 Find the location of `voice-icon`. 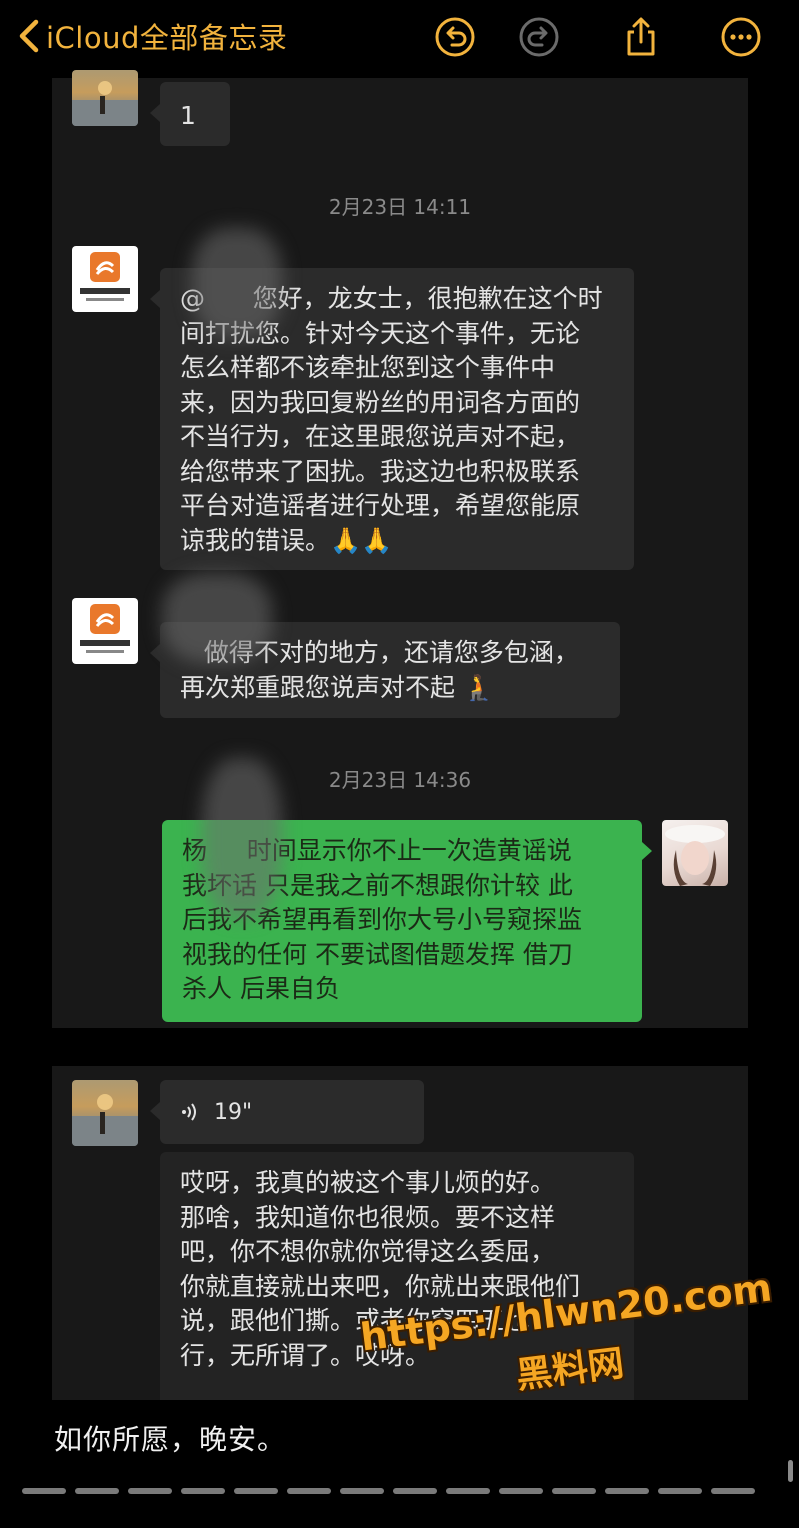

voice-icon is located at coordinates (189, 1112).